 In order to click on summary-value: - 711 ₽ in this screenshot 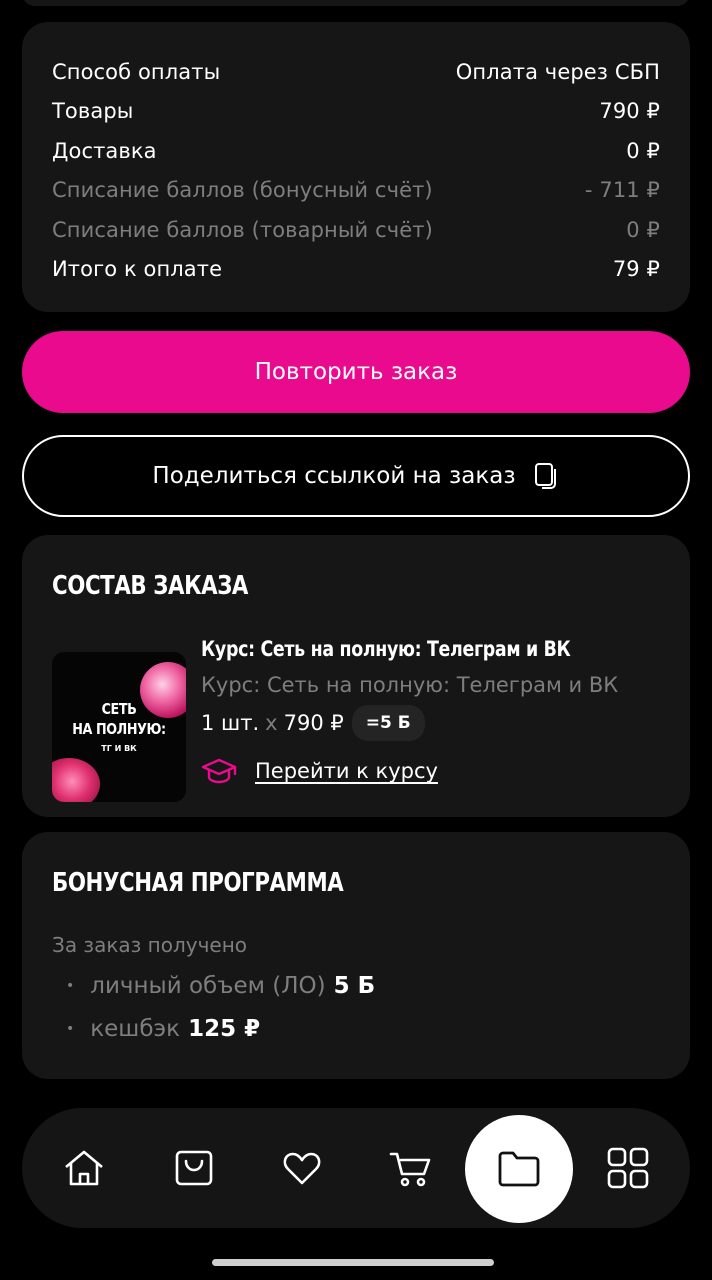, I will do `click(622, 190)`.